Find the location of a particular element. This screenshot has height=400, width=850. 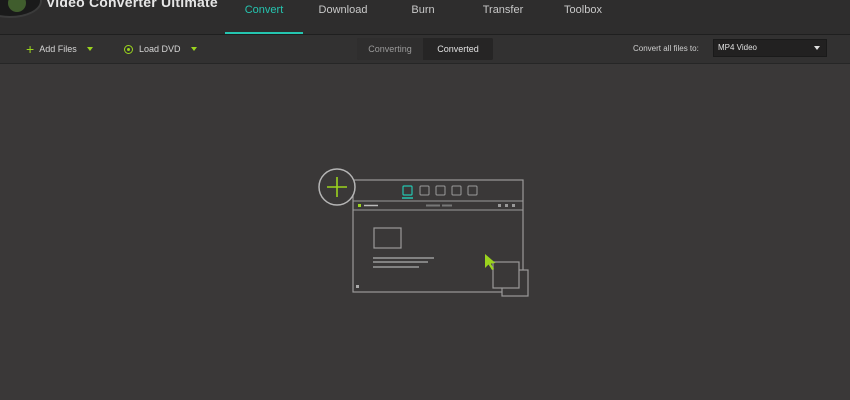

caret-down-icon is located at coordinates (817, 48).